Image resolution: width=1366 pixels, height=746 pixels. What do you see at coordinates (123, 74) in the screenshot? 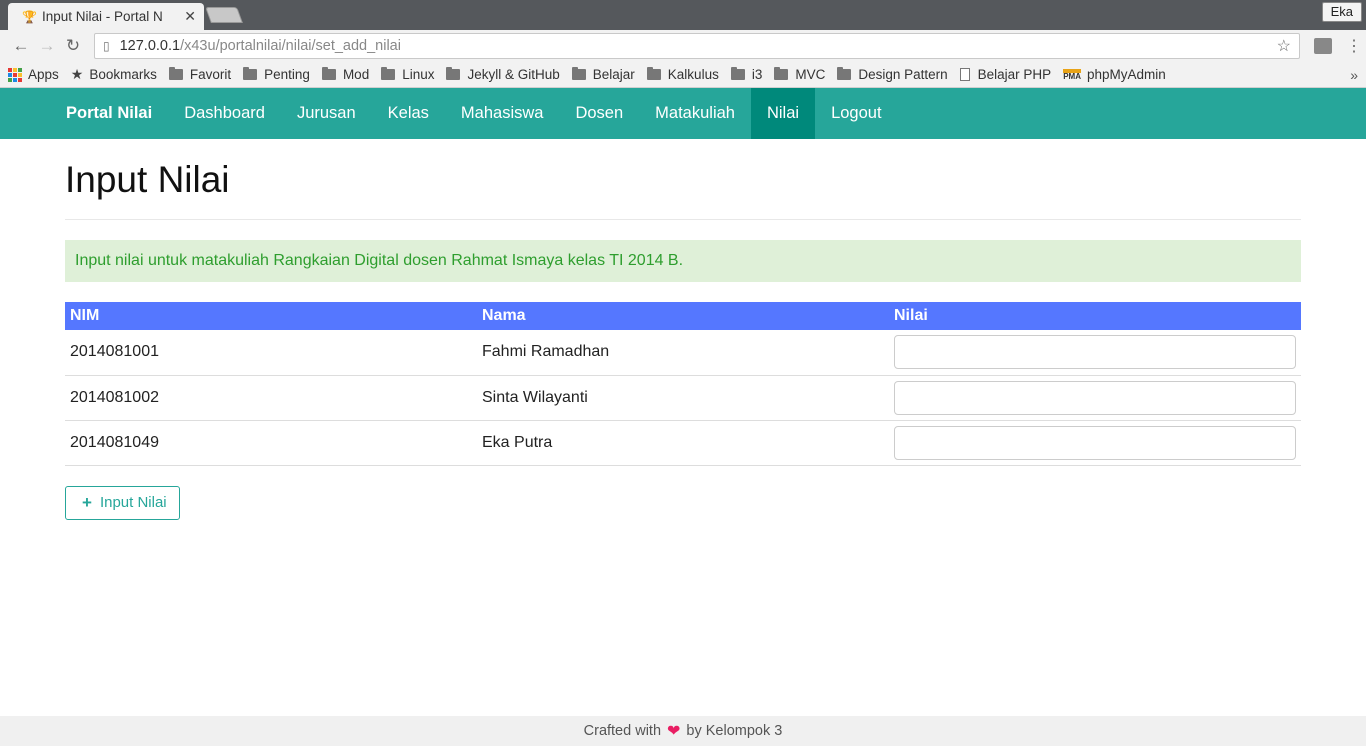
I see `bookmark-label: Bookmarks` at bounding box center [123, 74].